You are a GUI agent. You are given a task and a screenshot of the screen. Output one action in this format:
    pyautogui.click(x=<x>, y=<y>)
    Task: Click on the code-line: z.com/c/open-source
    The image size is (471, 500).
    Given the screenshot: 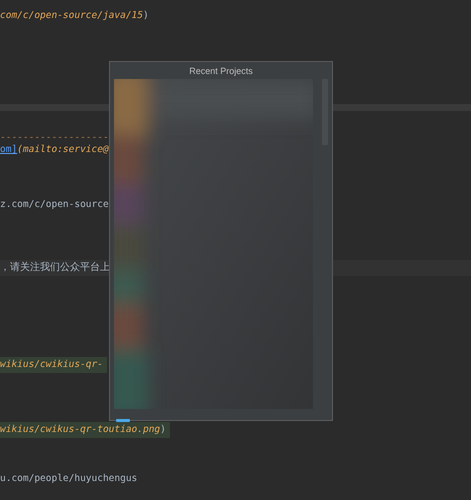 What is the action you would take?
    pyautogui.click(x=55, y=205)
    